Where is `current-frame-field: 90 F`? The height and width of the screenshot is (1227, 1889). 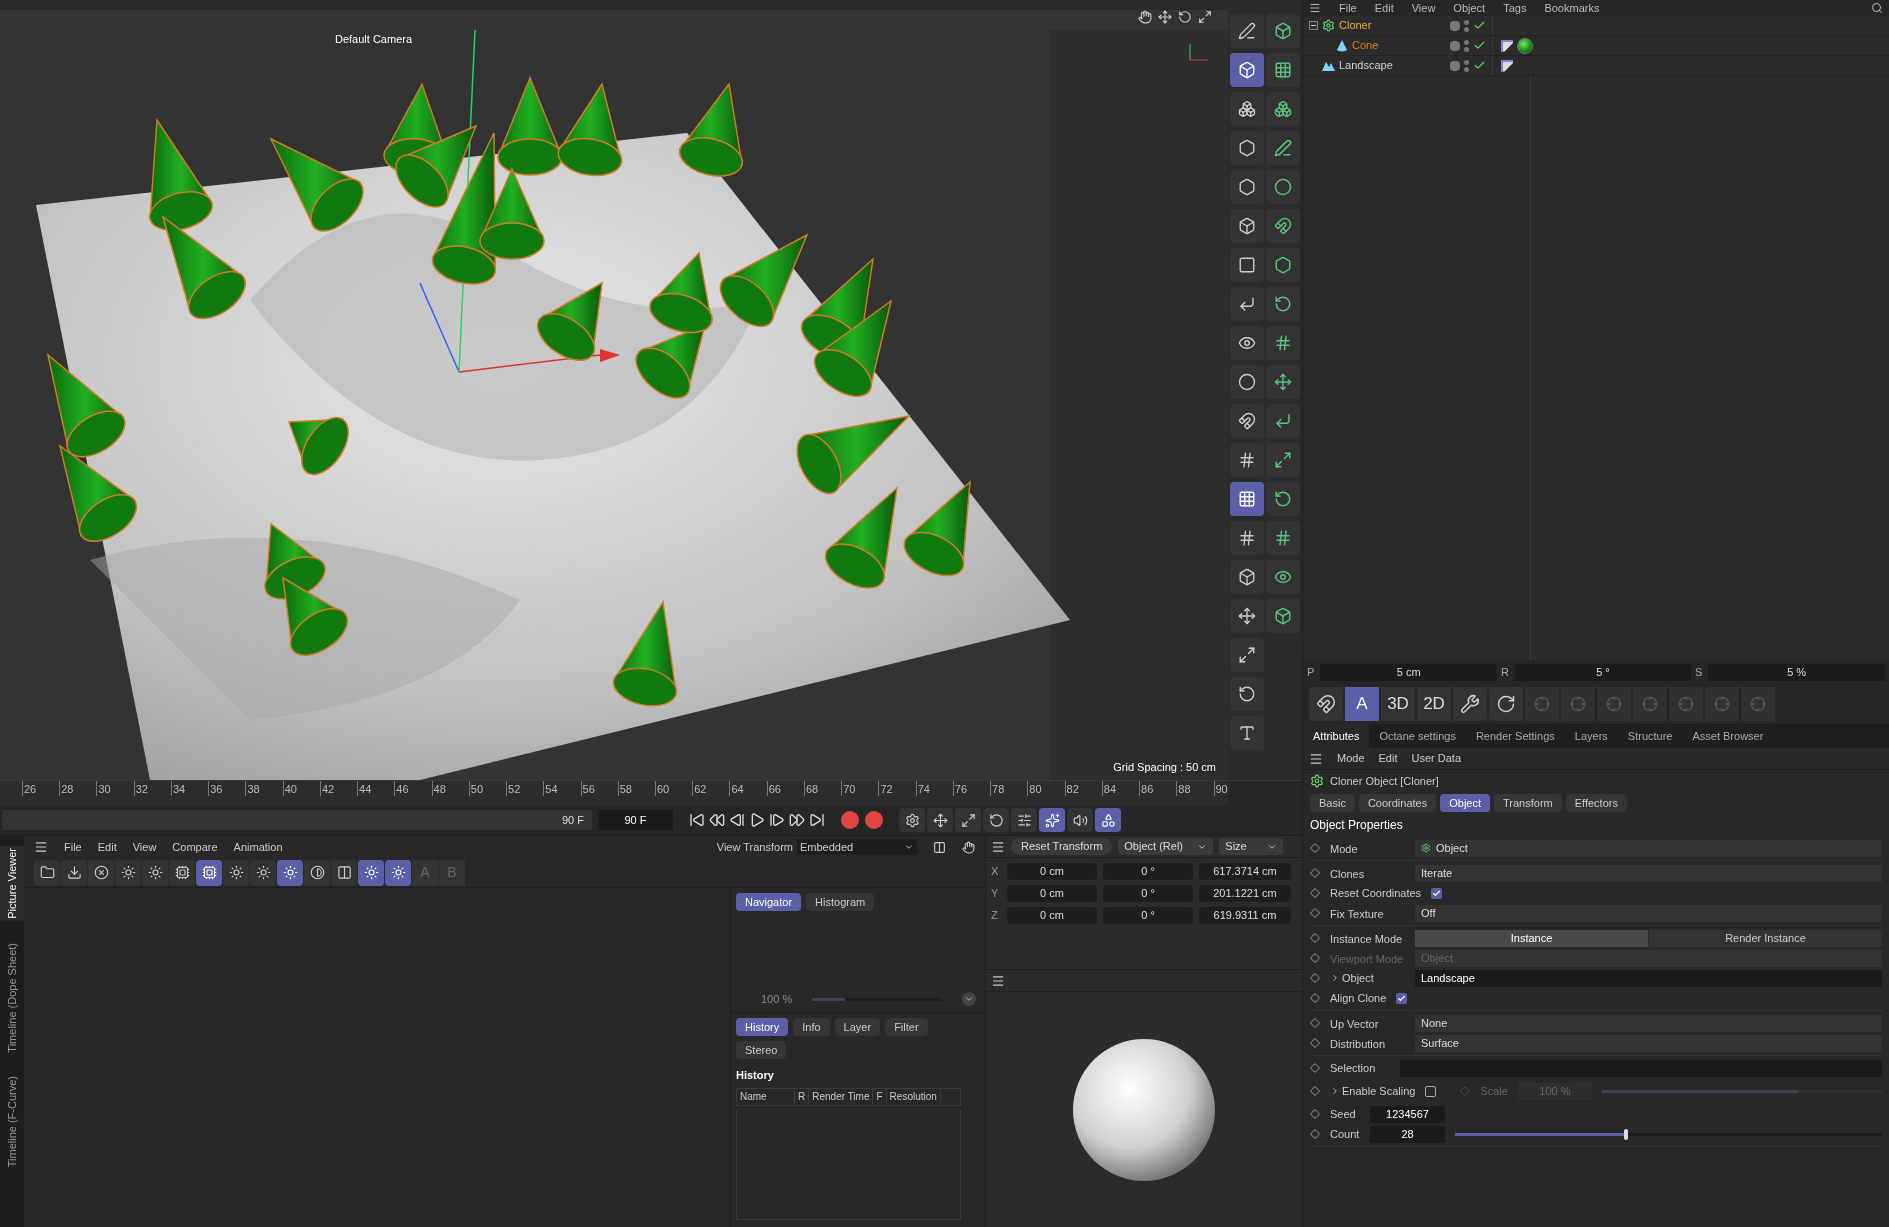
current-frame-field: 90 F is located at coordinates (635, 820).